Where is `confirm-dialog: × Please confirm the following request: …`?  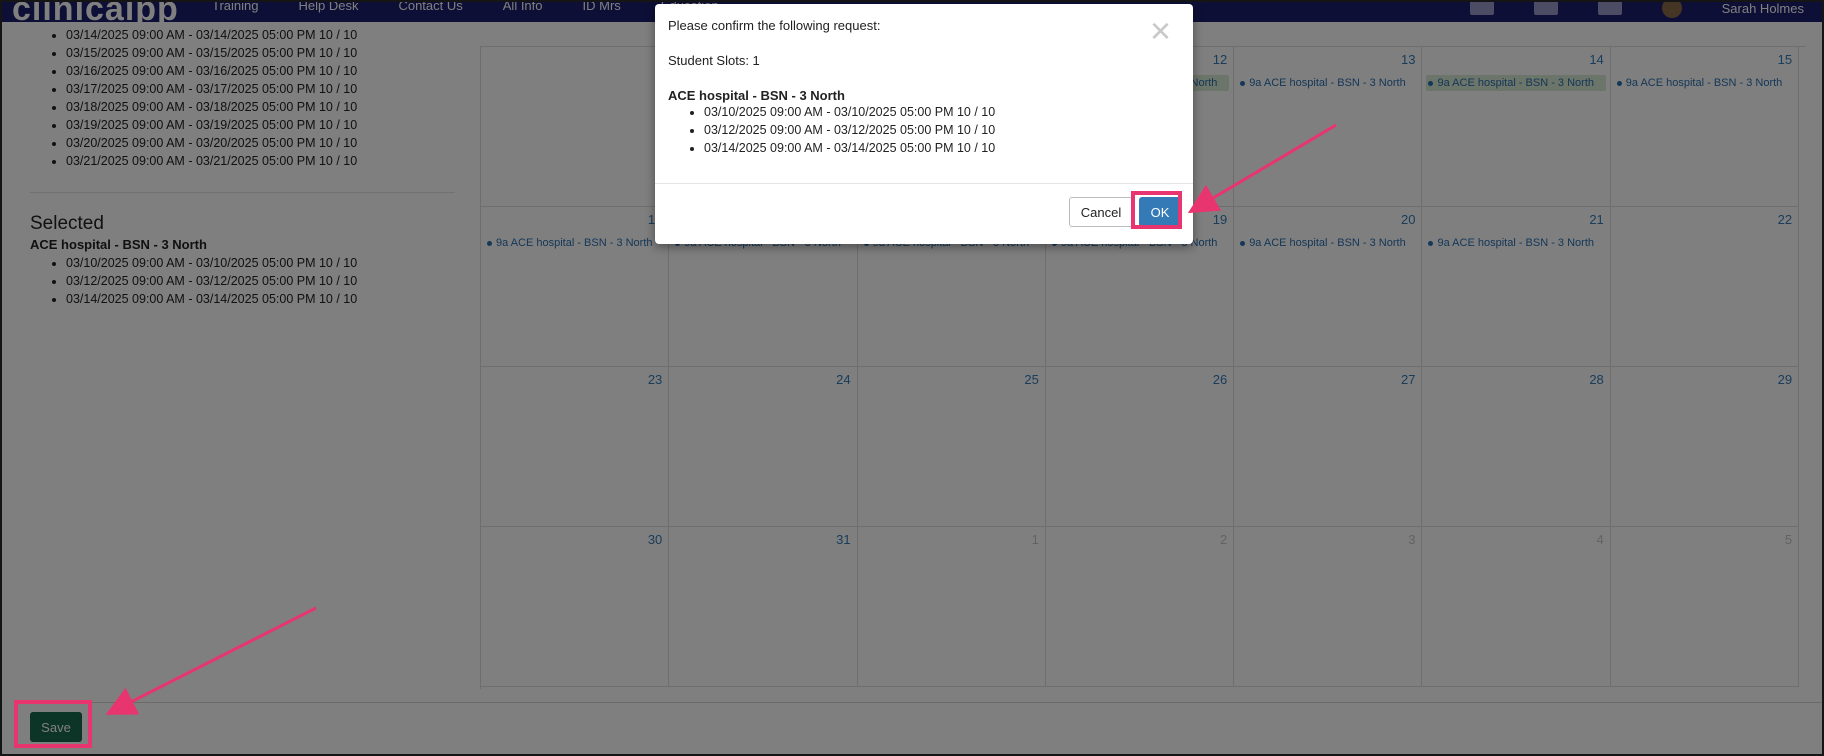 confirm-dialog: × Please confirm the following request: … is located at coordinates (924, 124).